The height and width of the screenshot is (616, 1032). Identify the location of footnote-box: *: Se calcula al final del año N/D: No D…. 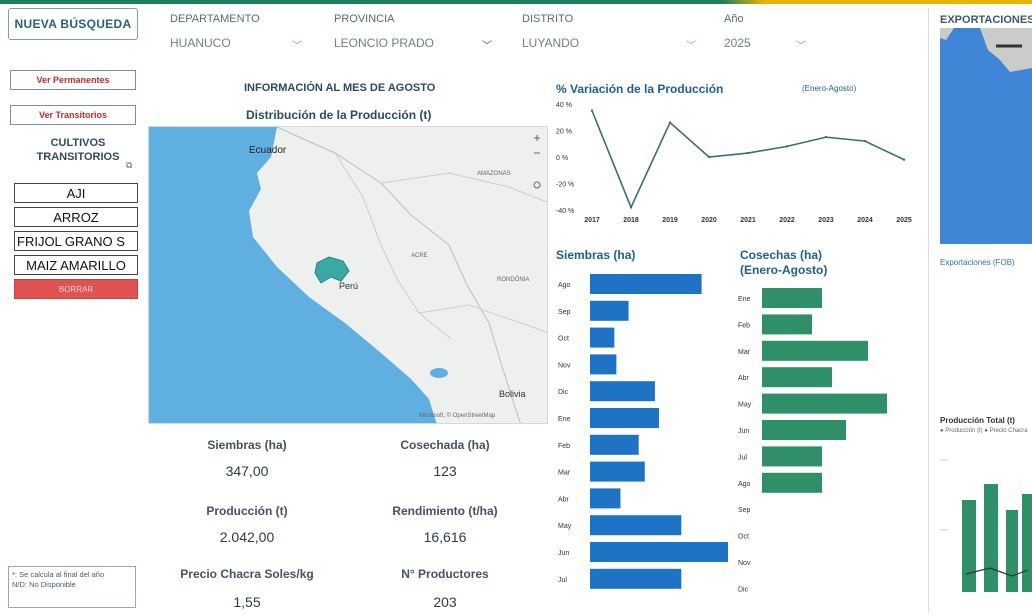
(72, 587).